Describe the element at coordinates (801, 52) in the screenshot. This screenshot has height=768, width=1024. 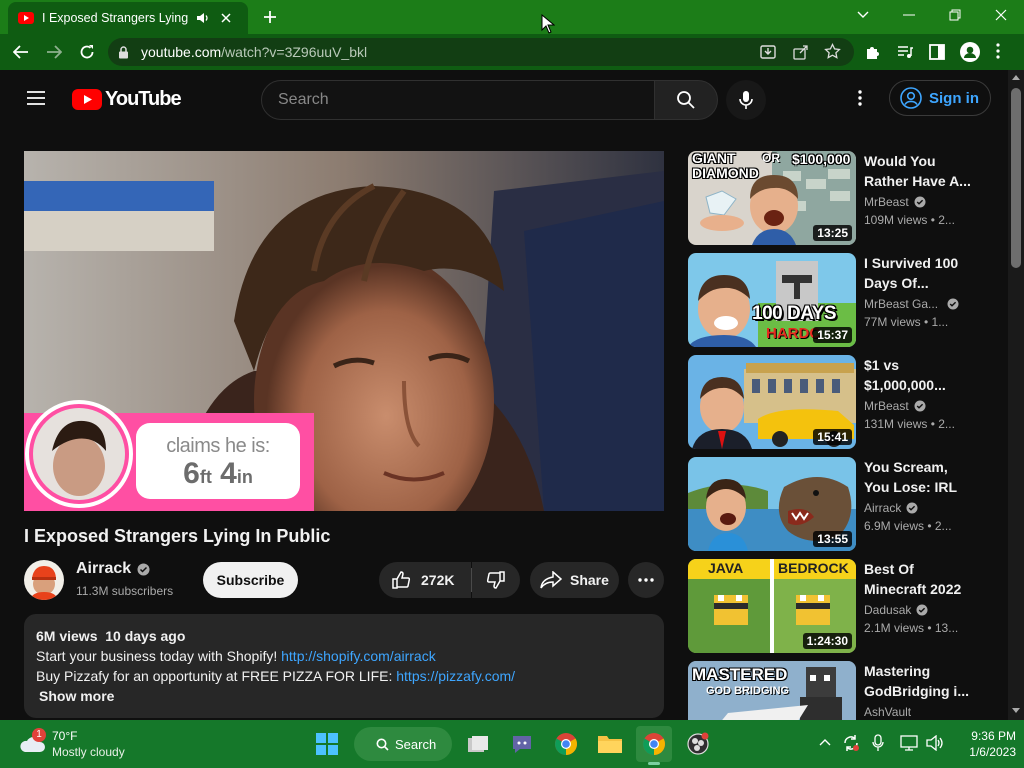
I see `share-page-icon` at that location.